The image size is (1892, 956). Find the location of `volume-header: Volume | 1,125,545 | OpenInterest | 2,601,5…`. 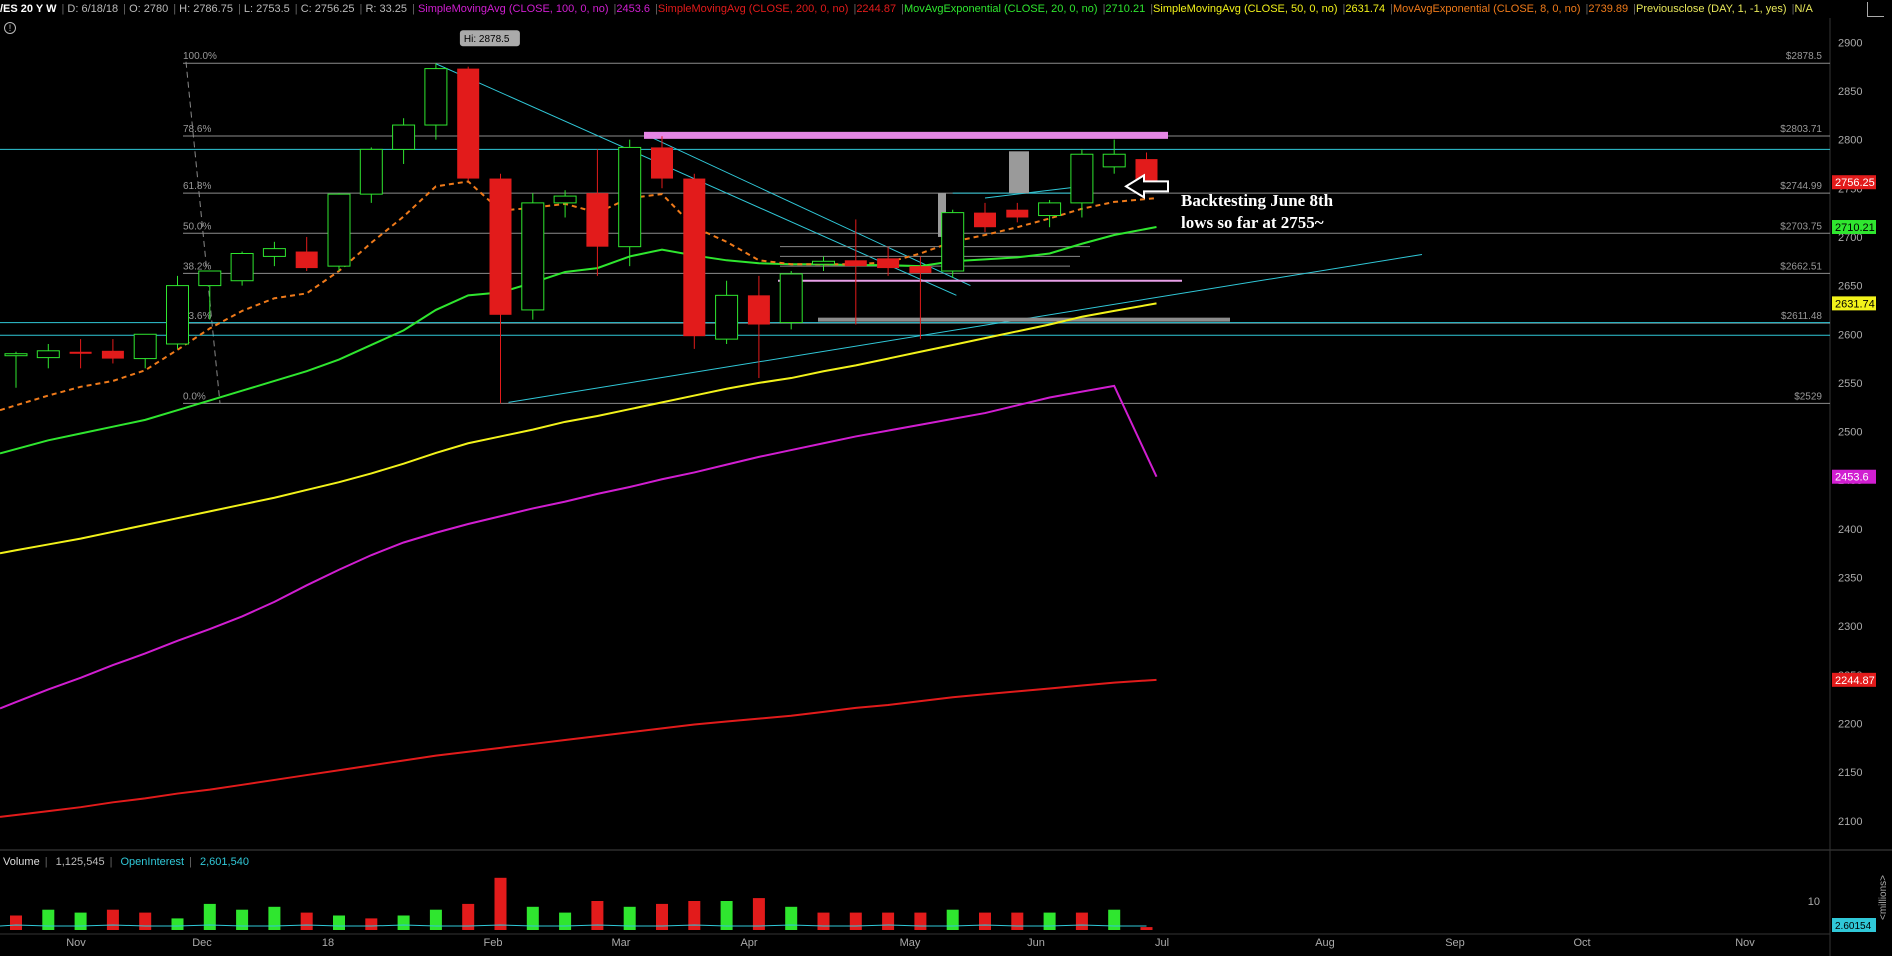

volume-header: Volume | 1,125,545 | OpenInterest | 2,601,5… is located at coordinates (124, 862).